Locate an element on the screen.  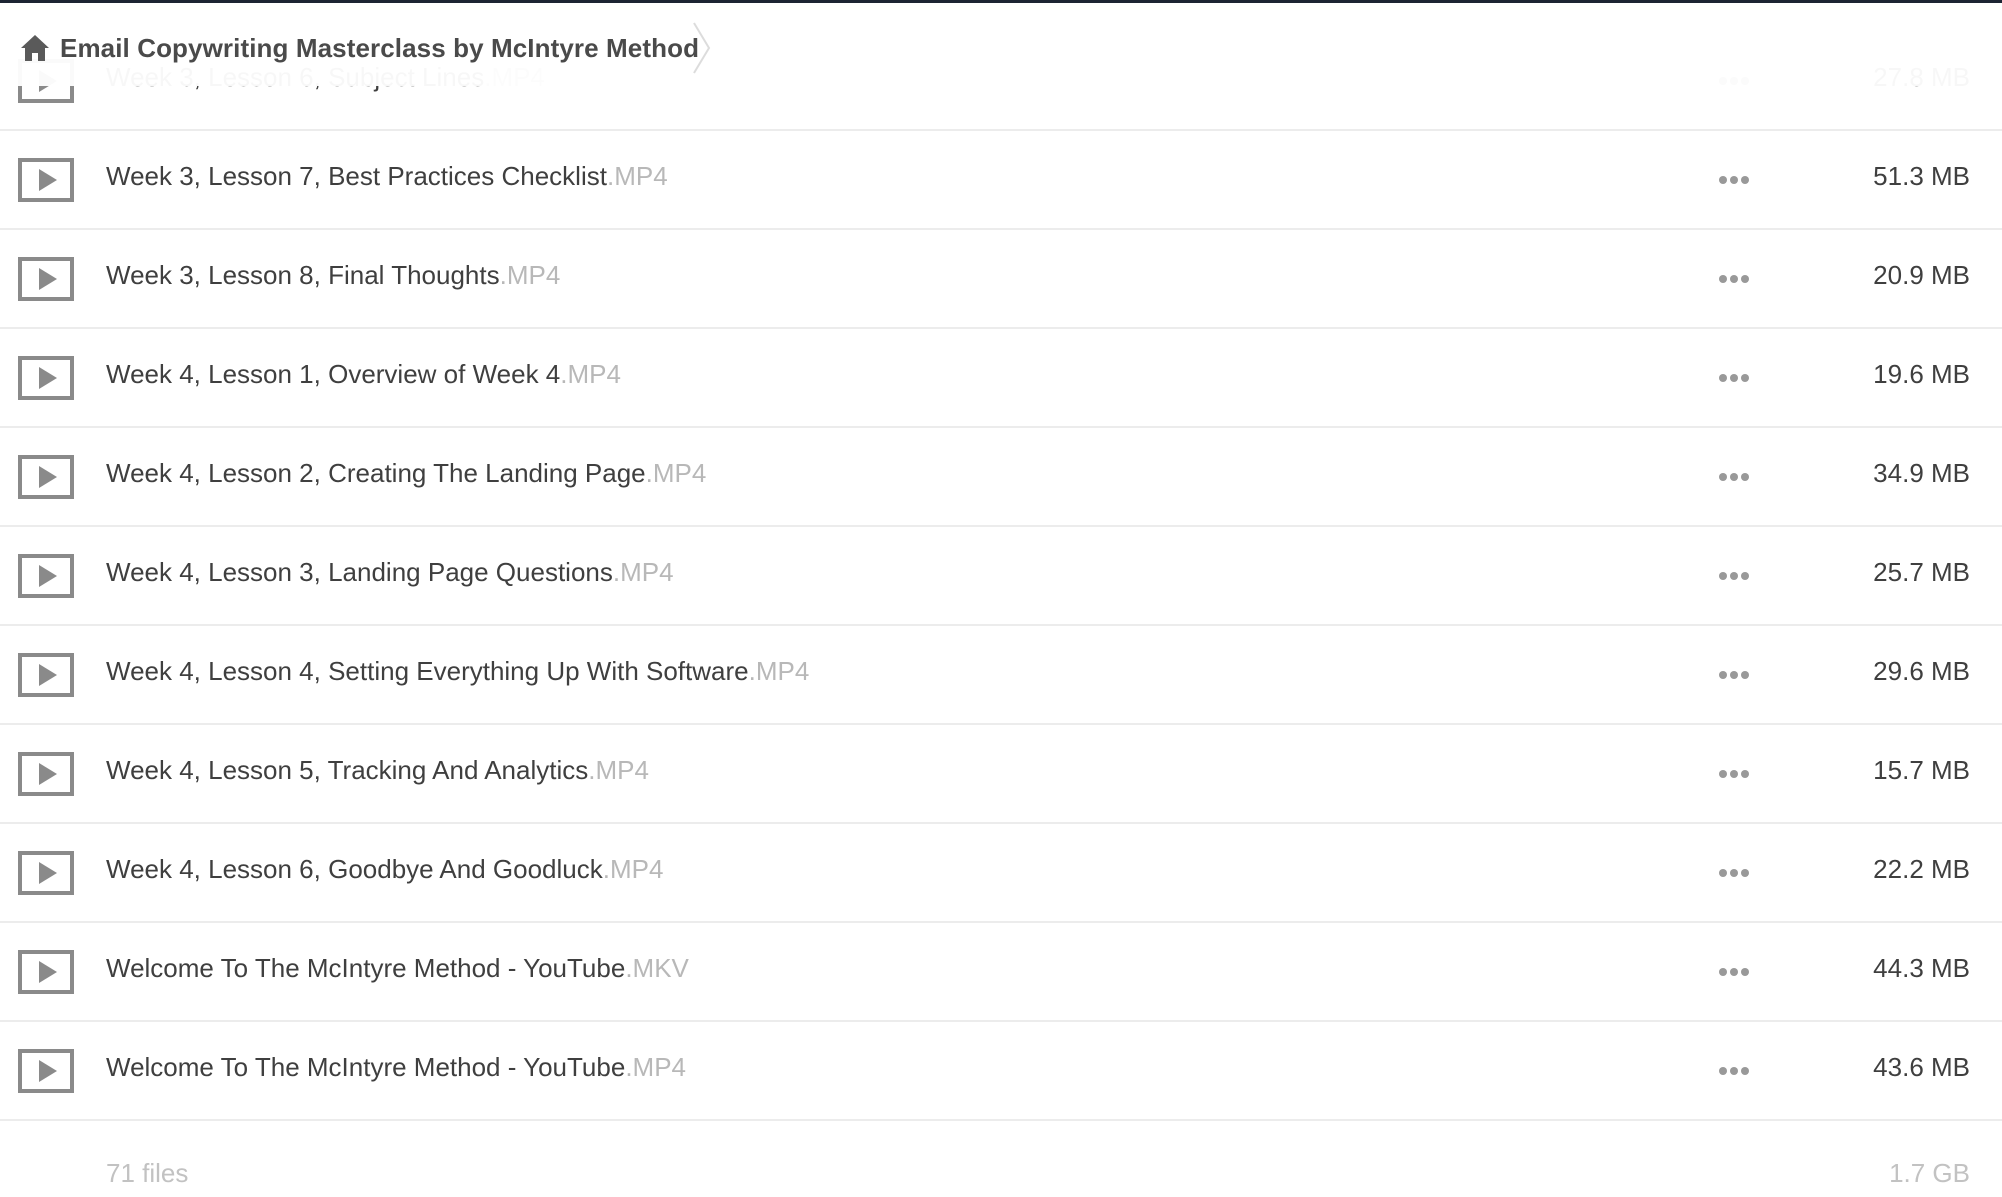
file-size: 20.9 MB is located at coordinates (1921, 275).